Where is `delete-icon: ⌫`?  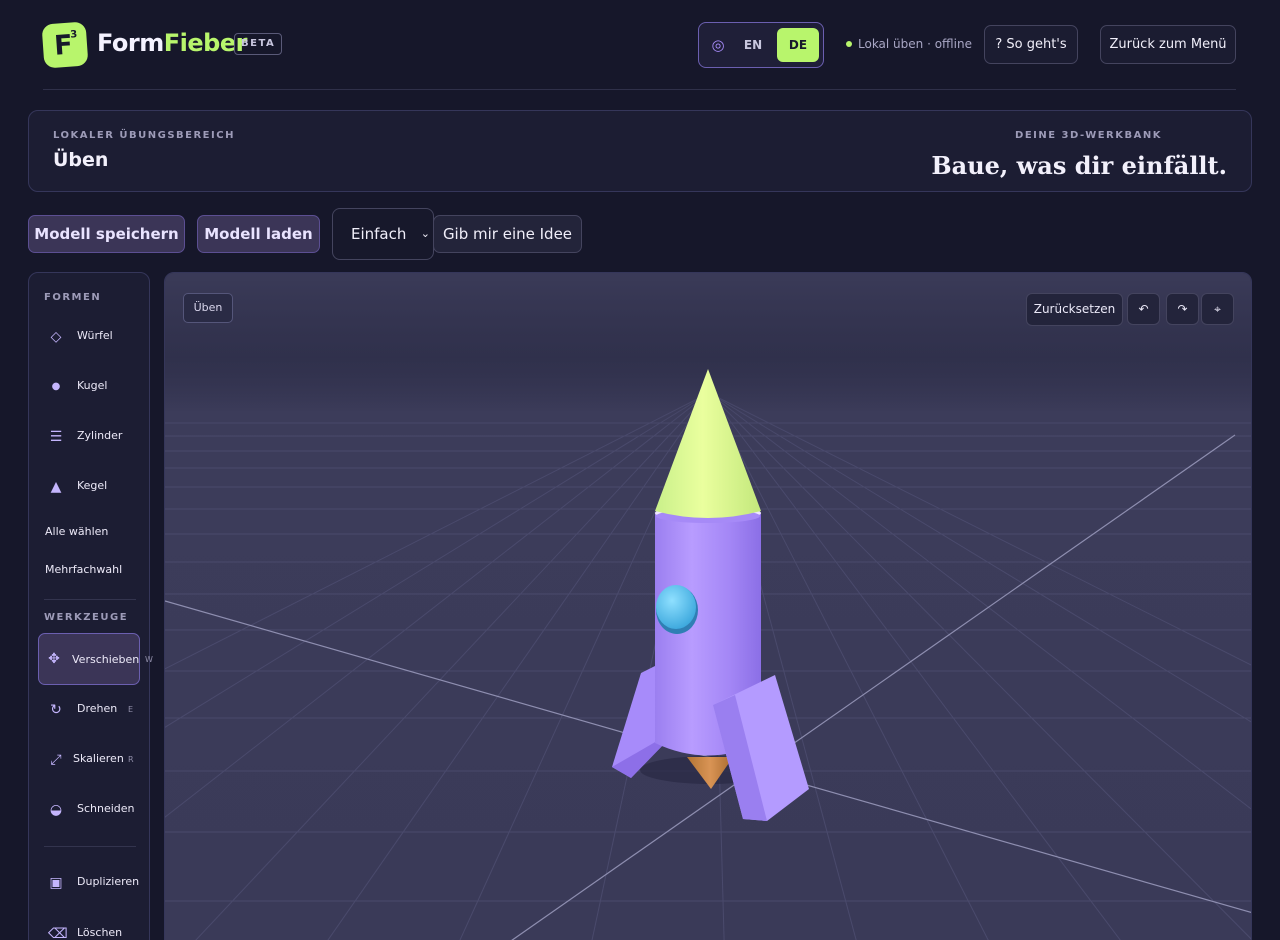 delete-icon: ⌫ is located at coordinates (58, 933).